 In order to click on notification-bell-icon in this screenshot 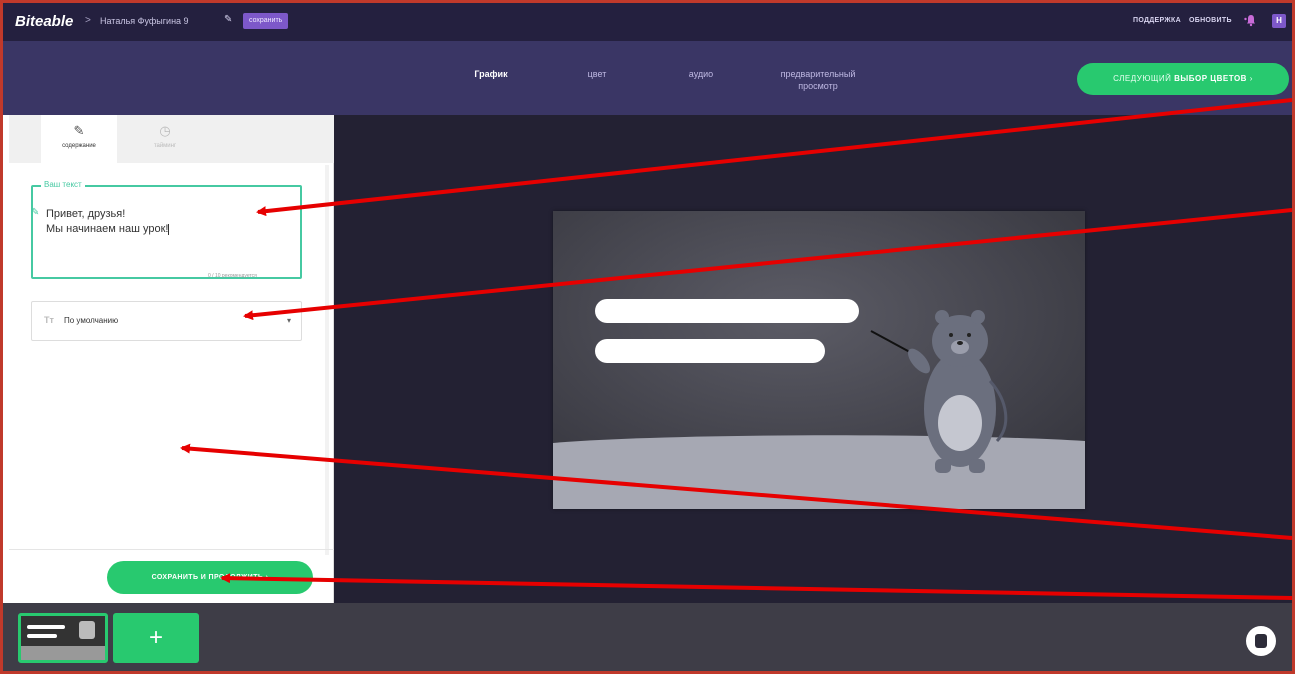, I will do `click(1251, 20)`.